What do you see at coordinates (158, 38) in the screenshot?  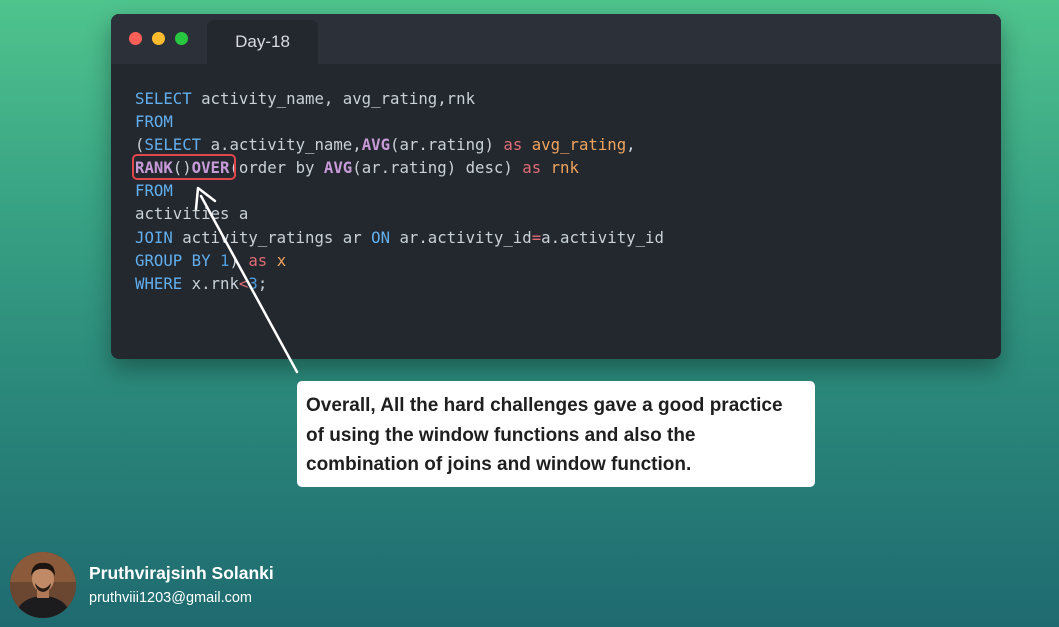 I see `minimize-dot-icon` at bounding box center [158, 38].